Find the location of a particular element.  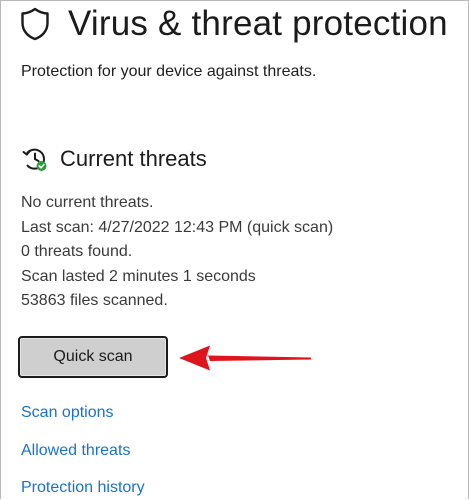

current-threats-header: Current threats is located at coordinates (114, 159).